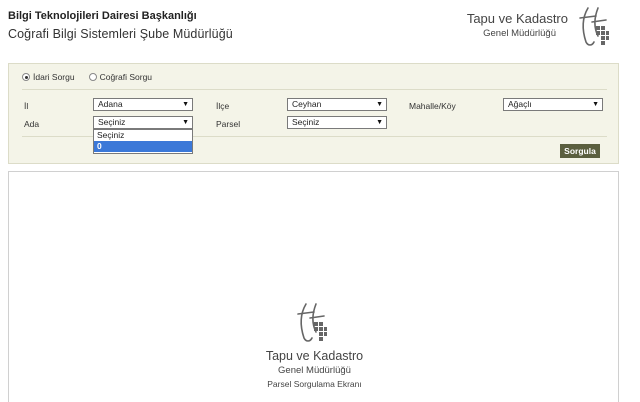 This screenshot has height=402, width=640. I want to click on dropdown-option-seciniz: Seçiniz, so click(143, 135).